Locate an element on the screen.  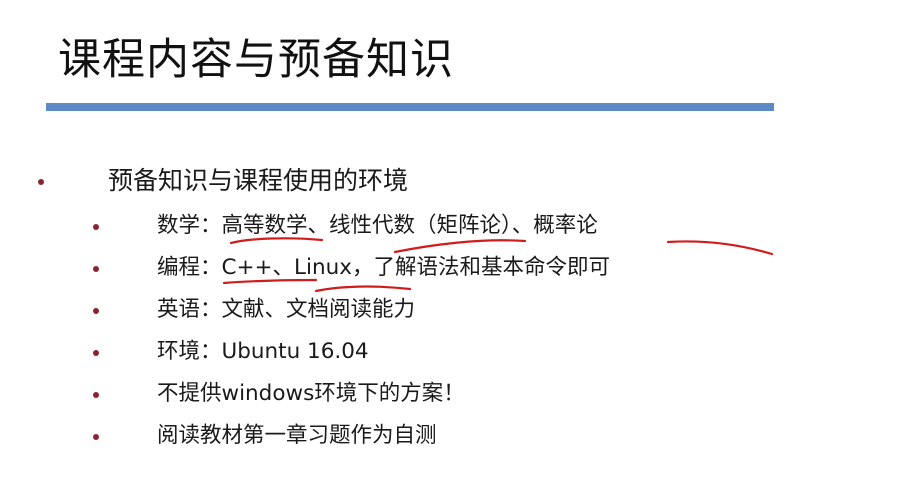
main-bullet-text: 预备知识与课程使用的环境 is located at coordinates (258, 180).